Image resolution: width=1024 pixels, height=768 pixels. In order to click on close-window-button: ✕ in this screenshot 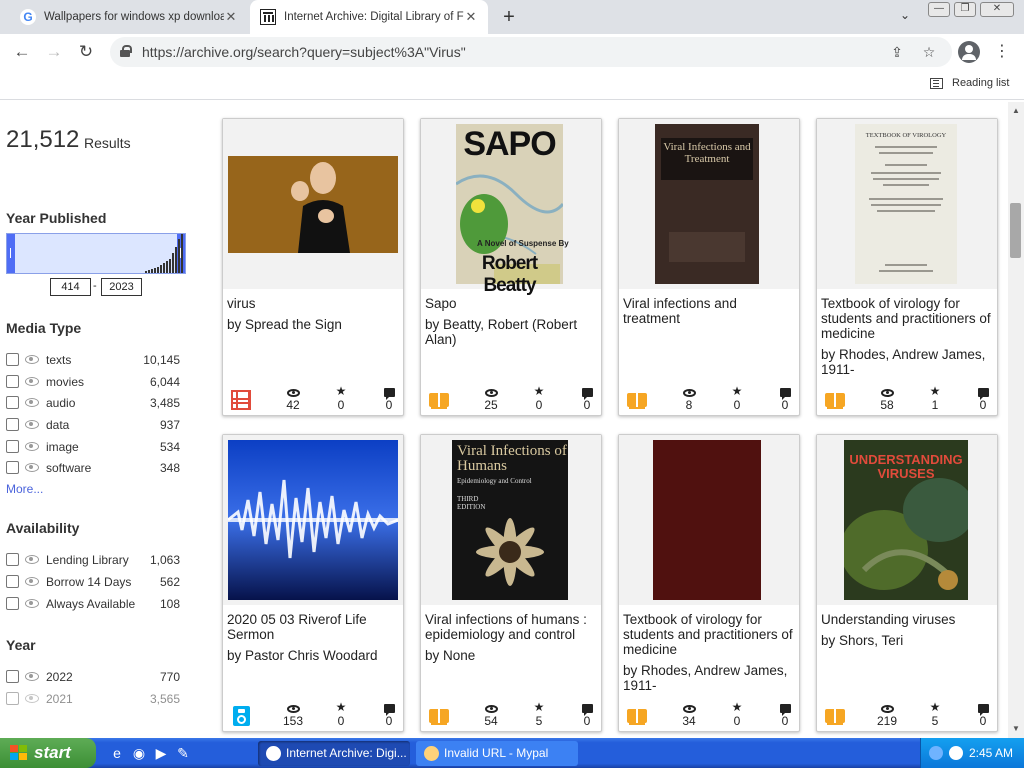, I will do `click(997, 9)`.